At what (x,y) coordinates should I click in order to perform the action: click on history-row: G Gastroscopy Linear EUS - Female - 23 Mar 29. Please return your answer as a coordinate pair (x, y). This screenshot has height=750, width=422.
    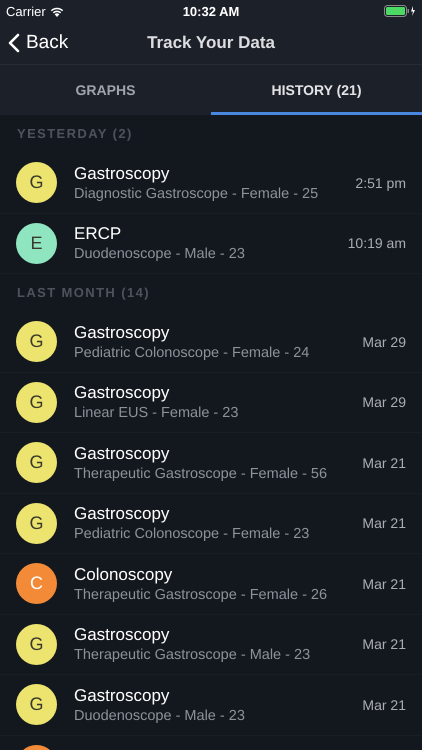
    Looking at the image, I should click on (211, 402).